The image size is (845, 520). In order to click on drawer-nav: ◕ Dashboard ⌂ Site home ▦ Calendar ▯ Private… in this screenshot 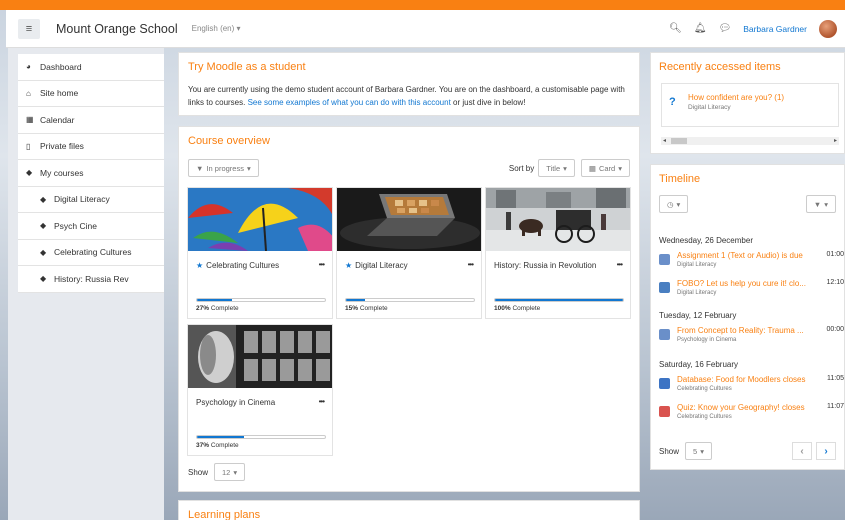, I will do `click(91, 173)`.